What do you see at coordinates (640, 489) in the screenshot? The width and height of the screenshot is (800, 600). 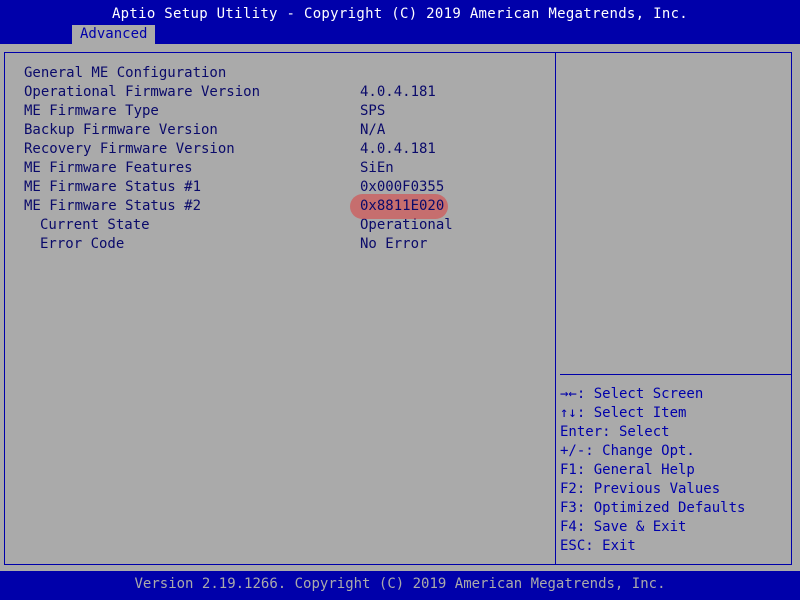 I see `help-previous-values: F2: Previous Values` at bounding box center [640, 489].